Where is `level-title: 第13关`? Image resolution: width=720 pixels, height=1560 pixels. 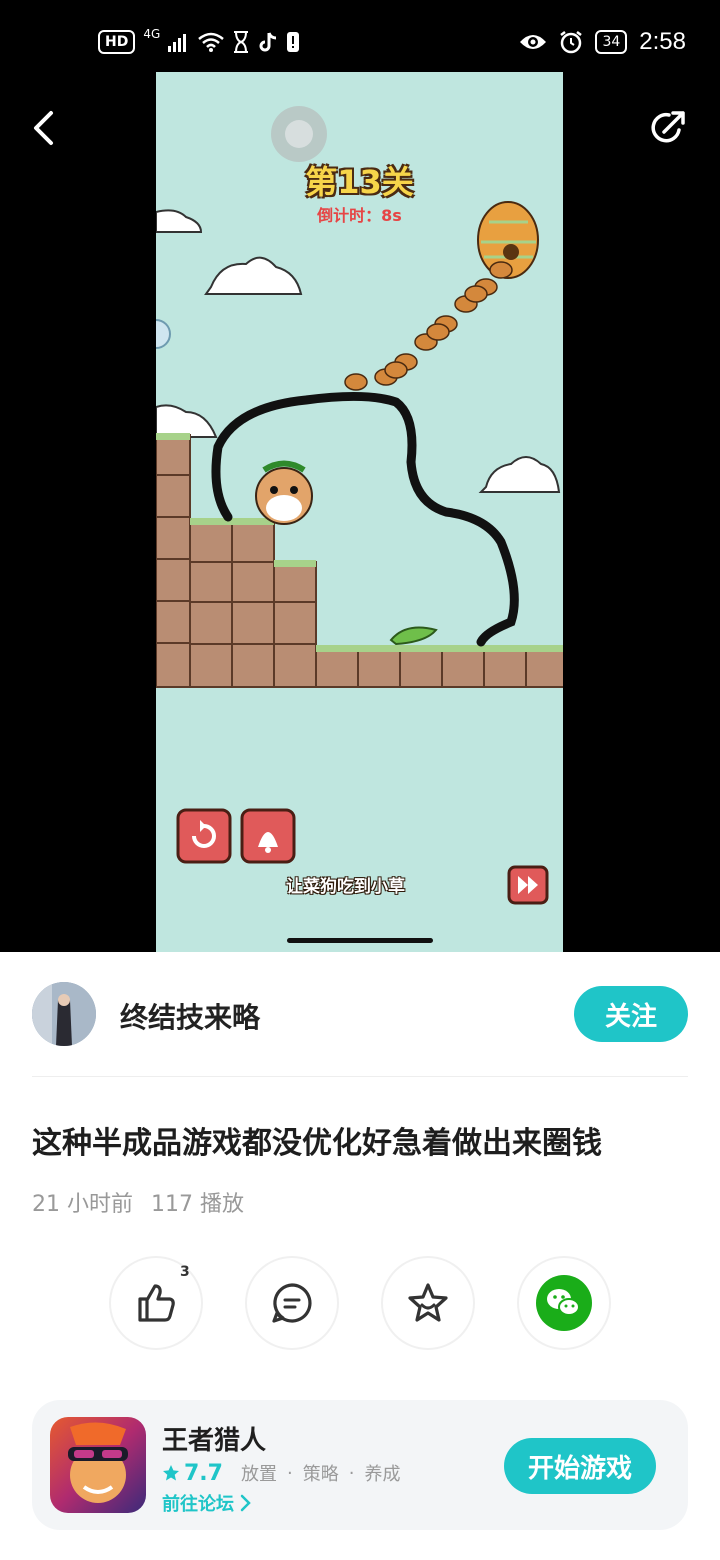 level-title: 第13关 is located at coordinates (359, 182).